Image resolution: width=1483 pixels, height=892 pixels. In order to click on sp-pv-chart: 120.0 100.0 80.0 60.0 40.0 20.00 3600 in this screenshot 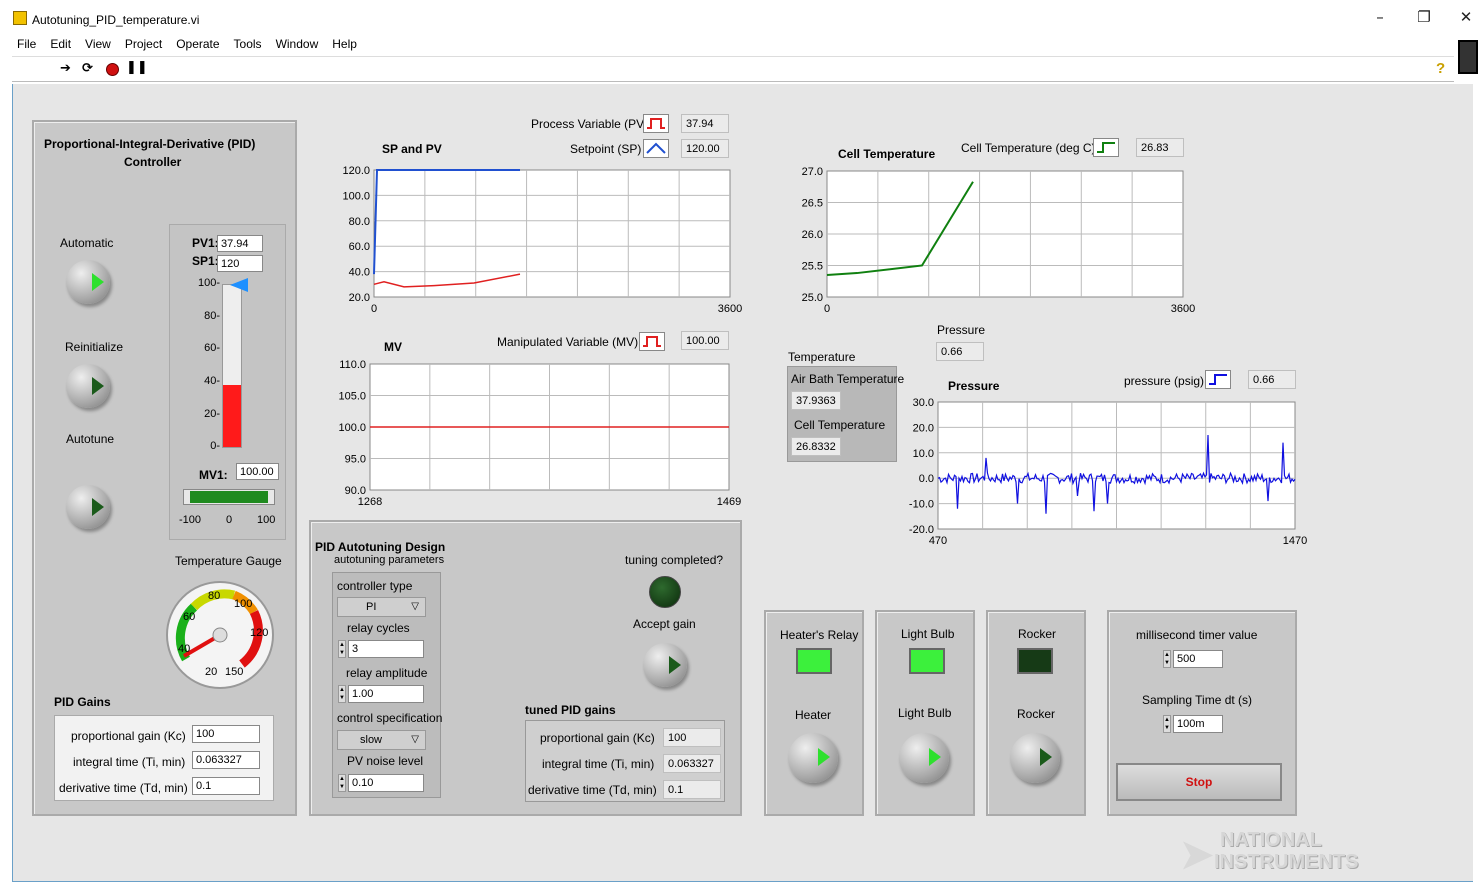, I will do `click(536, 242)`.